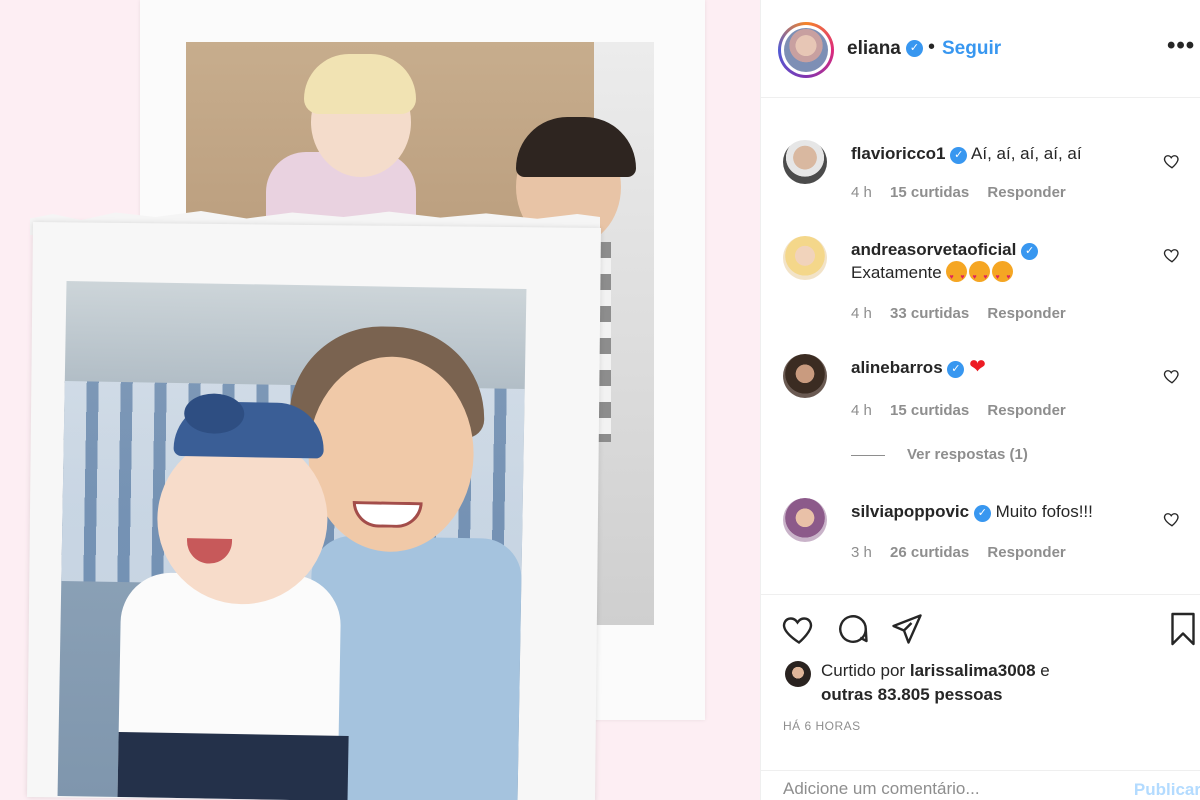 Image resolution: width=1200 pixels, height=800 pixels. I want to click on comment-username: silviapoppovic, so click(910, 511).